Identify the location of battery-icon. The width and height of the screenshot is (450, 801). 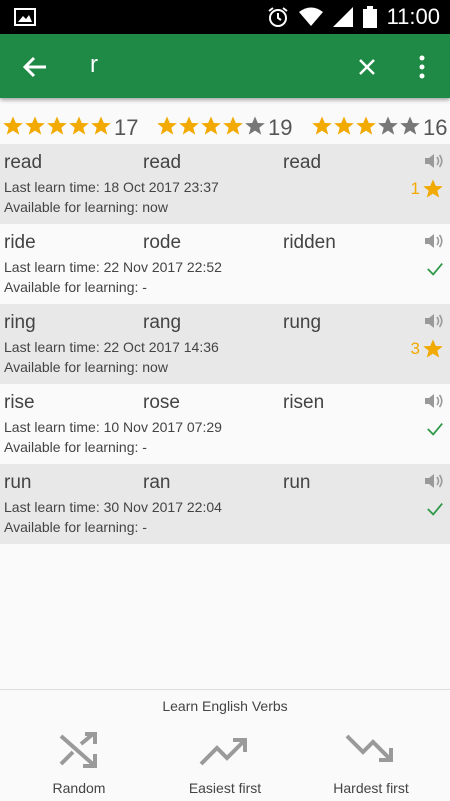
(369, 17).